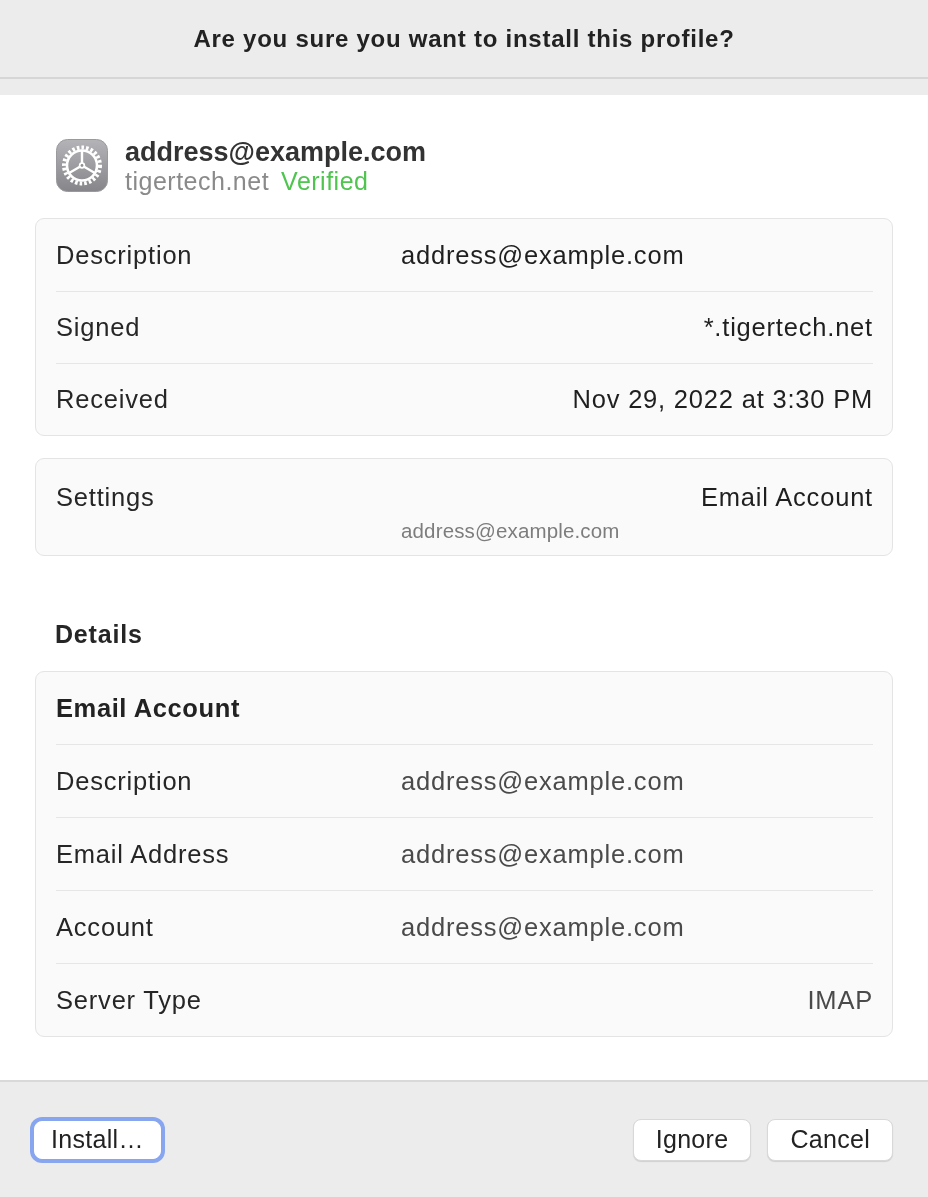 The height and width of the screenshot is (1197, 928). What do you see at coordinates (788, 328) in the screenshot?
I see `field-value: *.tigertech.net` at bounding box center [788, 328].